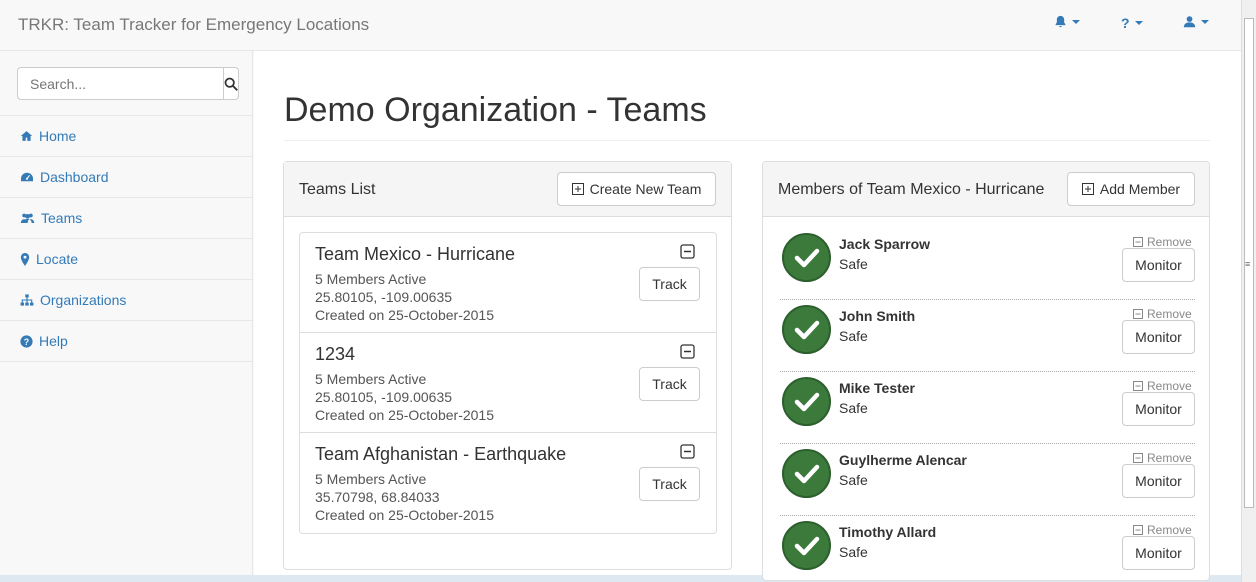 The image size is (1256, 582). I want to click on team-name: 1234, so click(335, 354).